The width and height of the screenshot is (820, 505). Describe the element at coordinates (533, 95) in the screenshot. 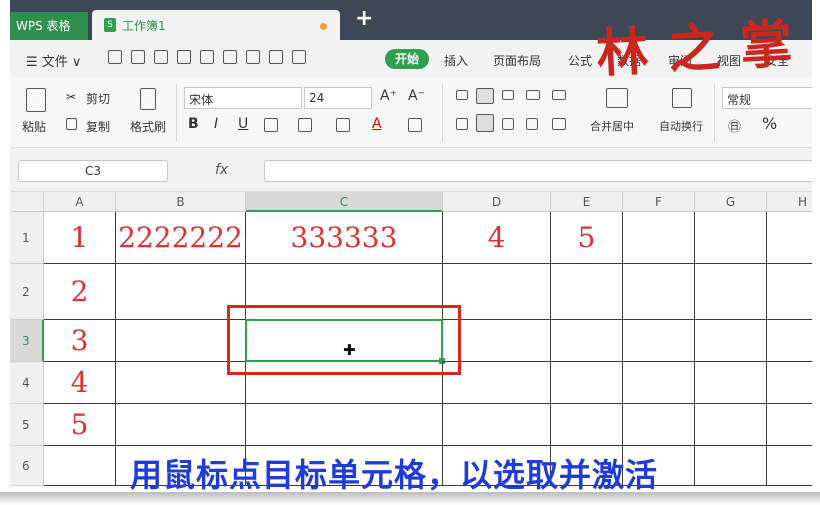

I see `decrease-indent-icon` at that location.